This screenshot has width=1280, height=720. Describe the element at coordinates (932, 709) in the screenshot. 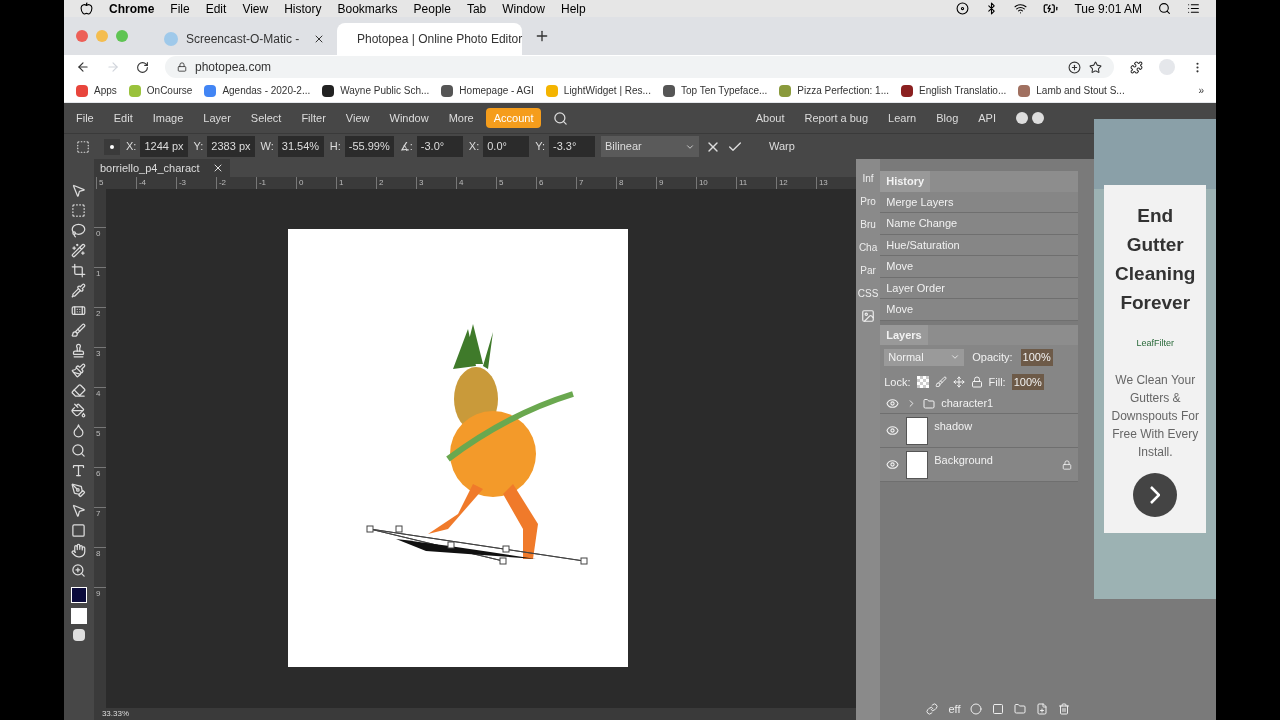

I see `link-icon` at that location.